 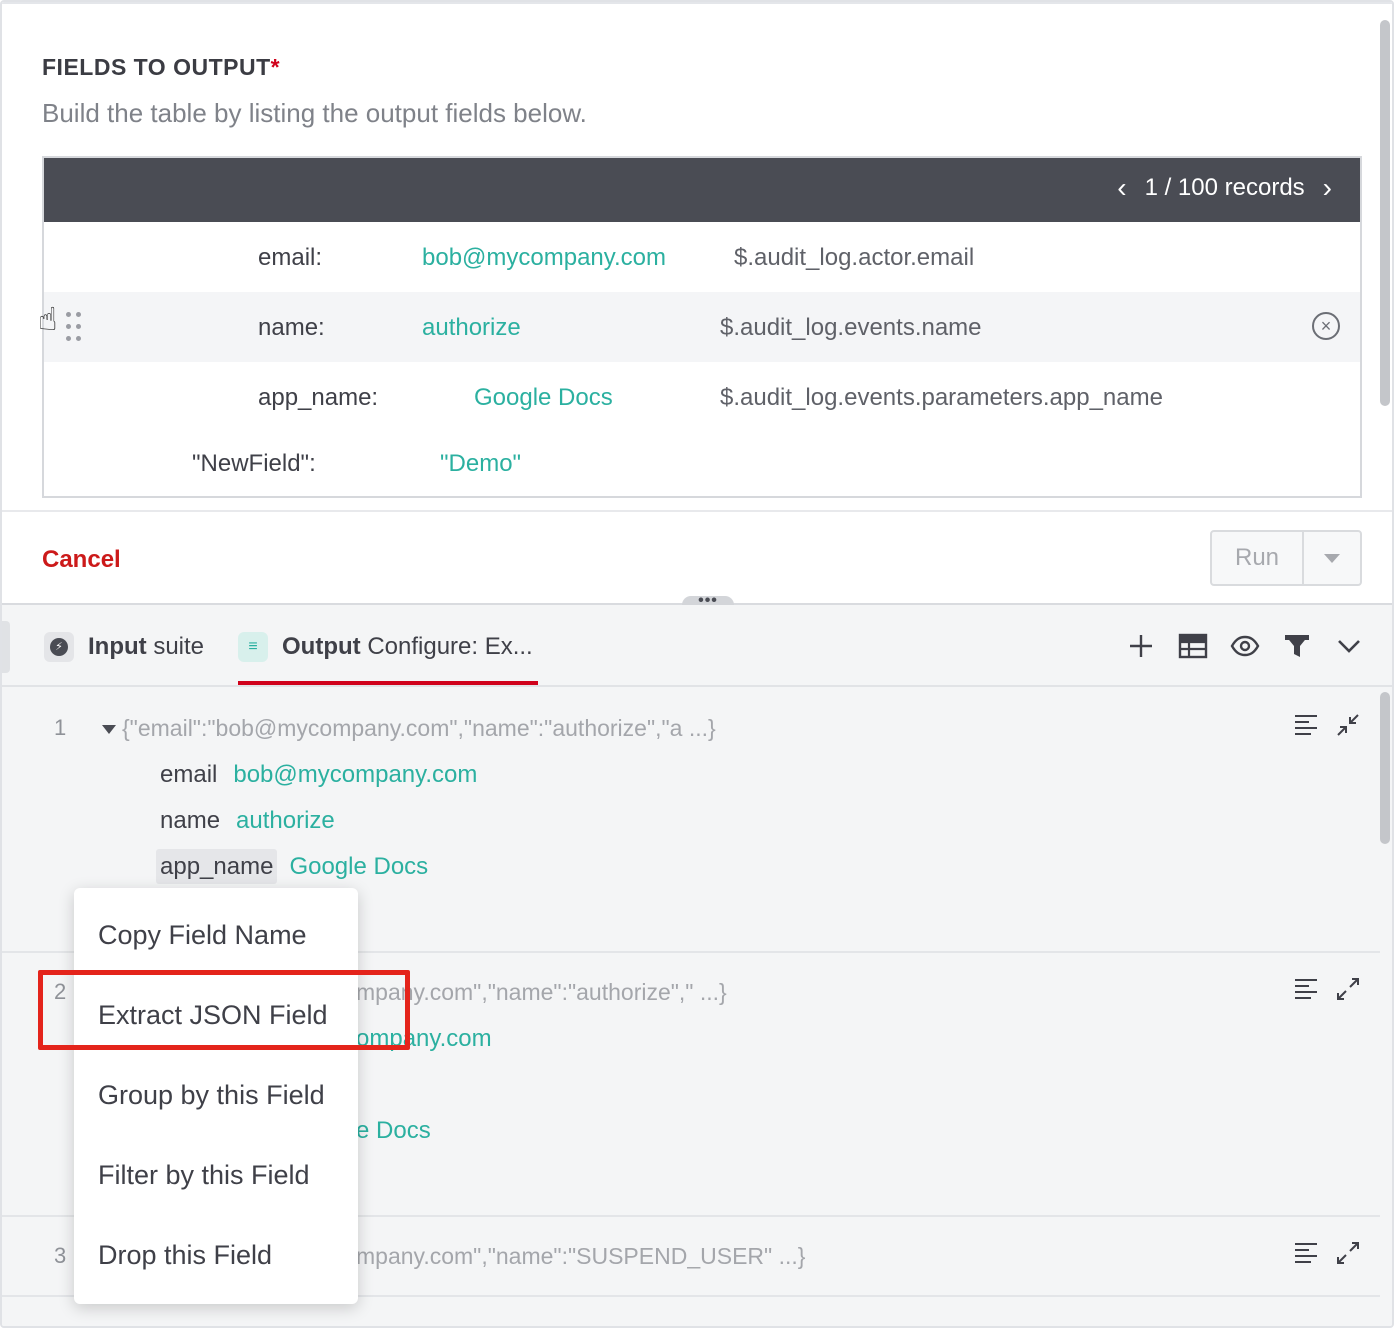 I want to click on json-field-name: name authorize, so click(x=247, y=821).